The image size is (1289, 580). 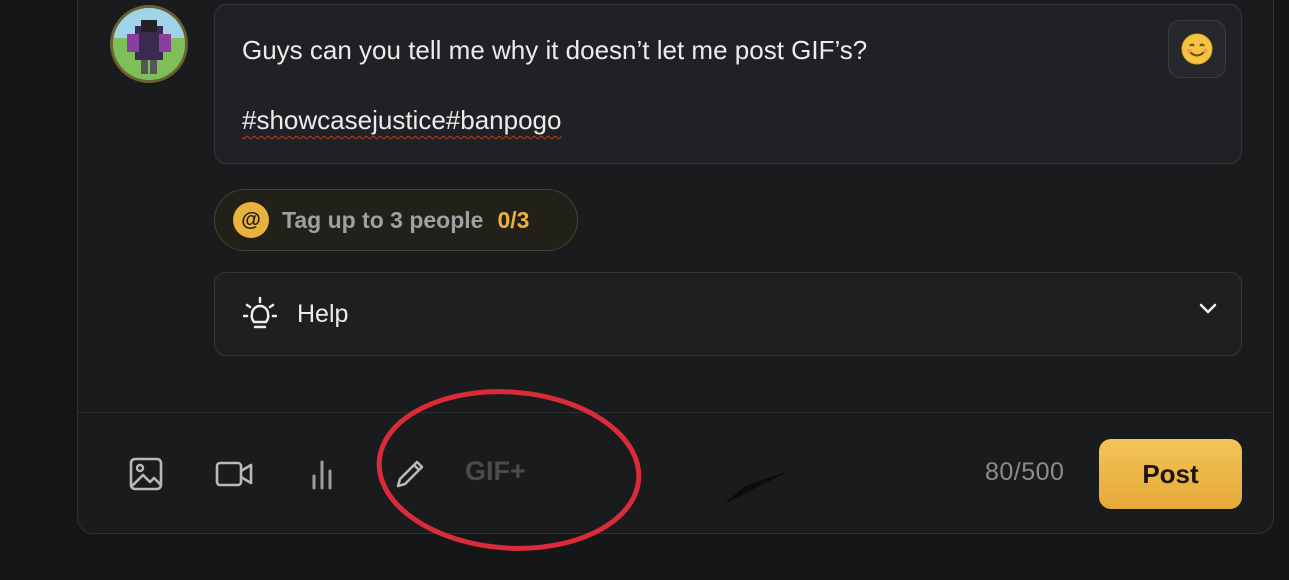 I want to click on avatar, so click(x=149, y=44).